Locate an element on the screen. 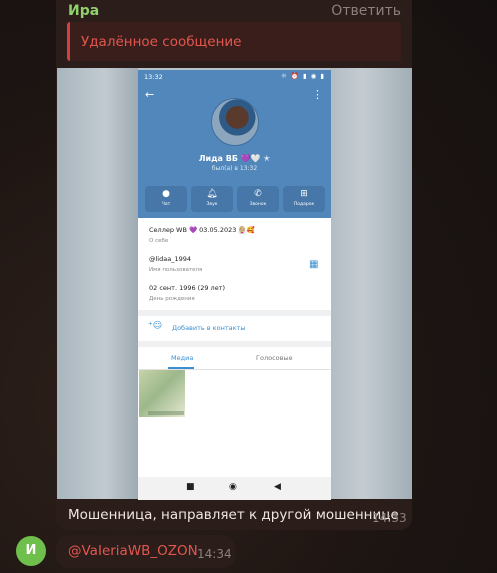 The height and width of the screenshot is (573, 497). action-label: Звук is located at coordinates (212, 204).